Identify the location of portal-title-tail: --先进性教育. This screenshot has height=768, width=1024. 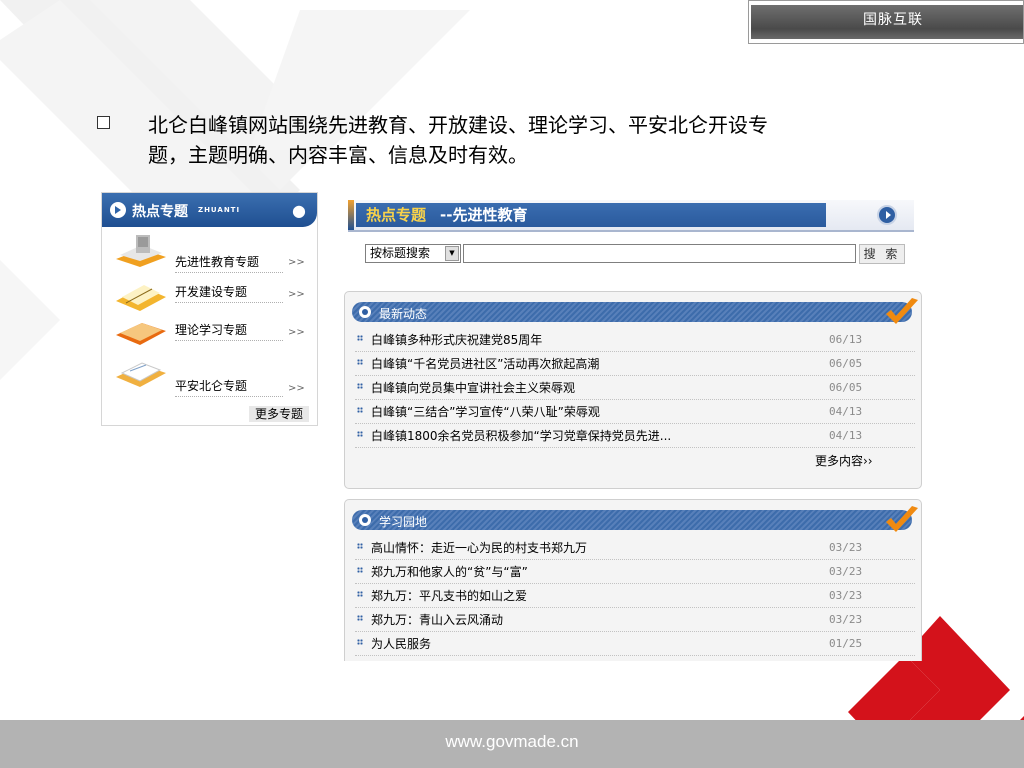
(484, 215).